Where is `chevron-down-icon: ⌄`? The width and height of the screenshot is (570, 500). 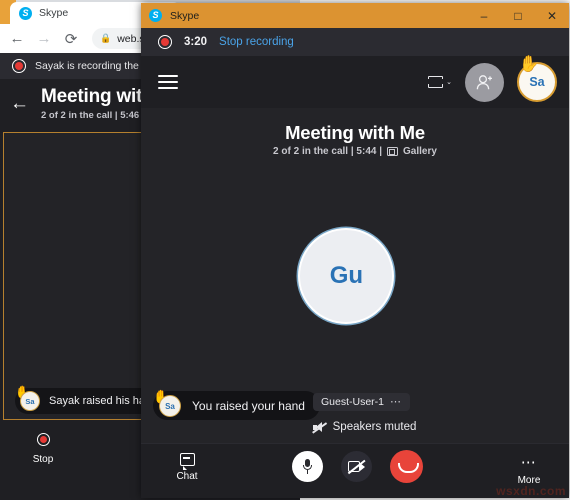 chevron-down-icon: ⌄ is located at coordinates (449, 82).